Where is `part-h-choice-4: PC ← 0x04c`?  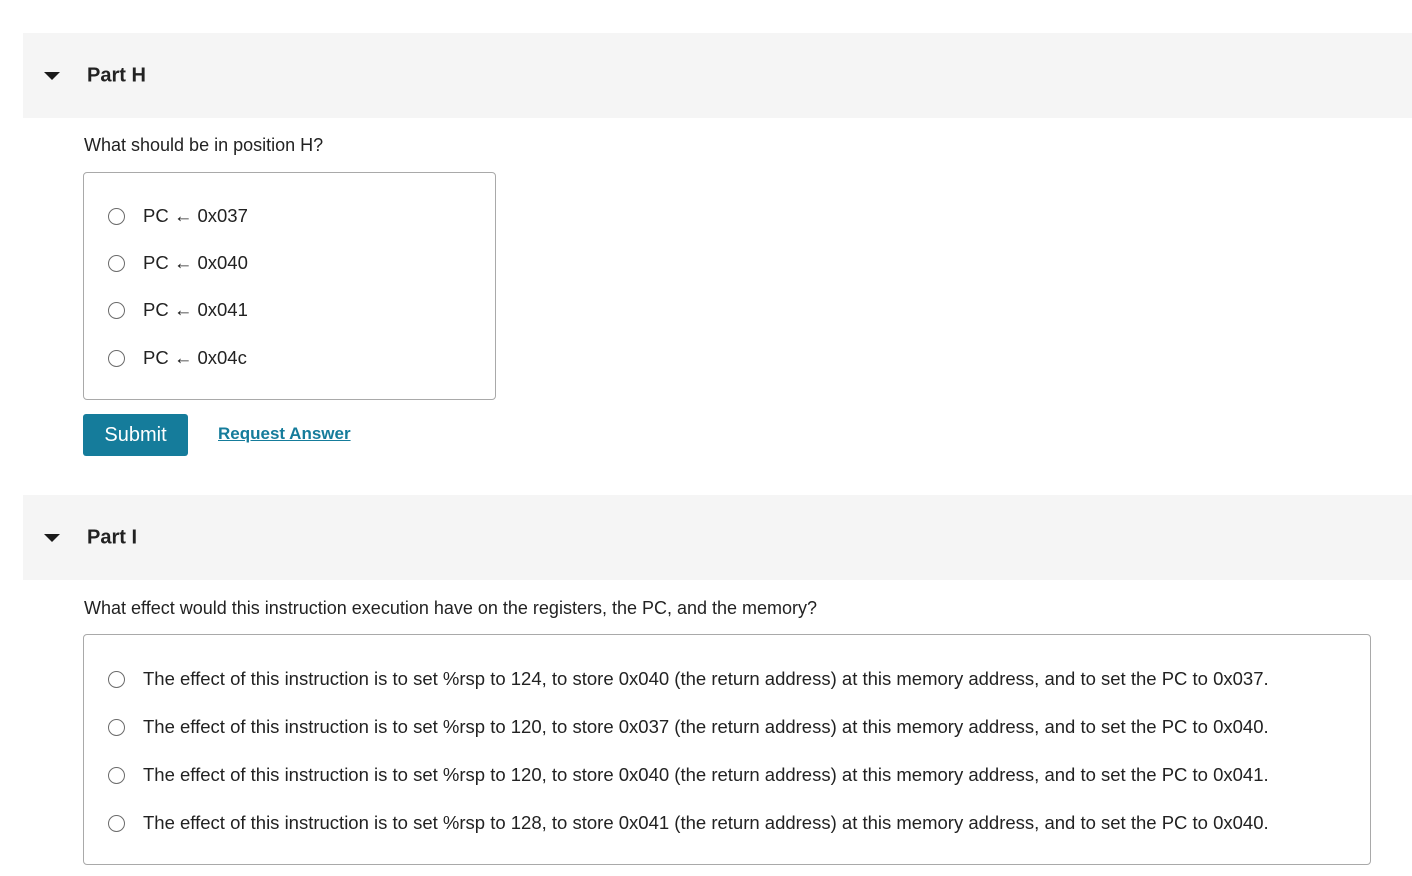
part-h-choice-4: PC ← 0x04c is located at coordinates (177, 358).